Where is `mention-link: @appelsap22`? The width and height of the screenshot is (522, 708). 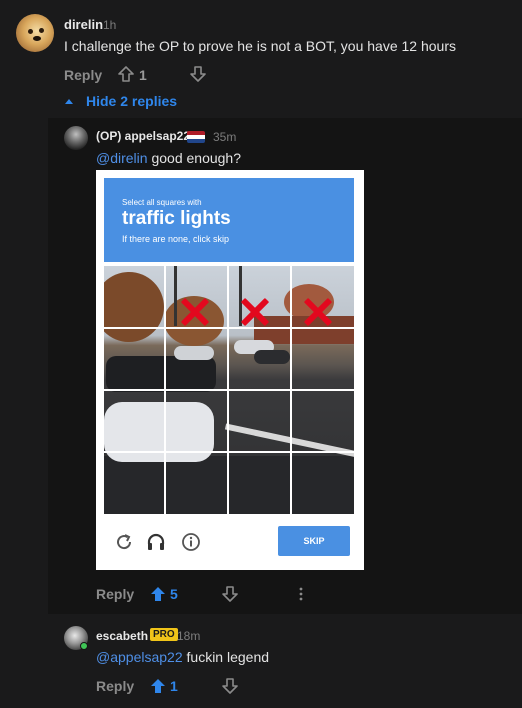 mention-link: @appelsap22 is located at coordinates (139, 657).